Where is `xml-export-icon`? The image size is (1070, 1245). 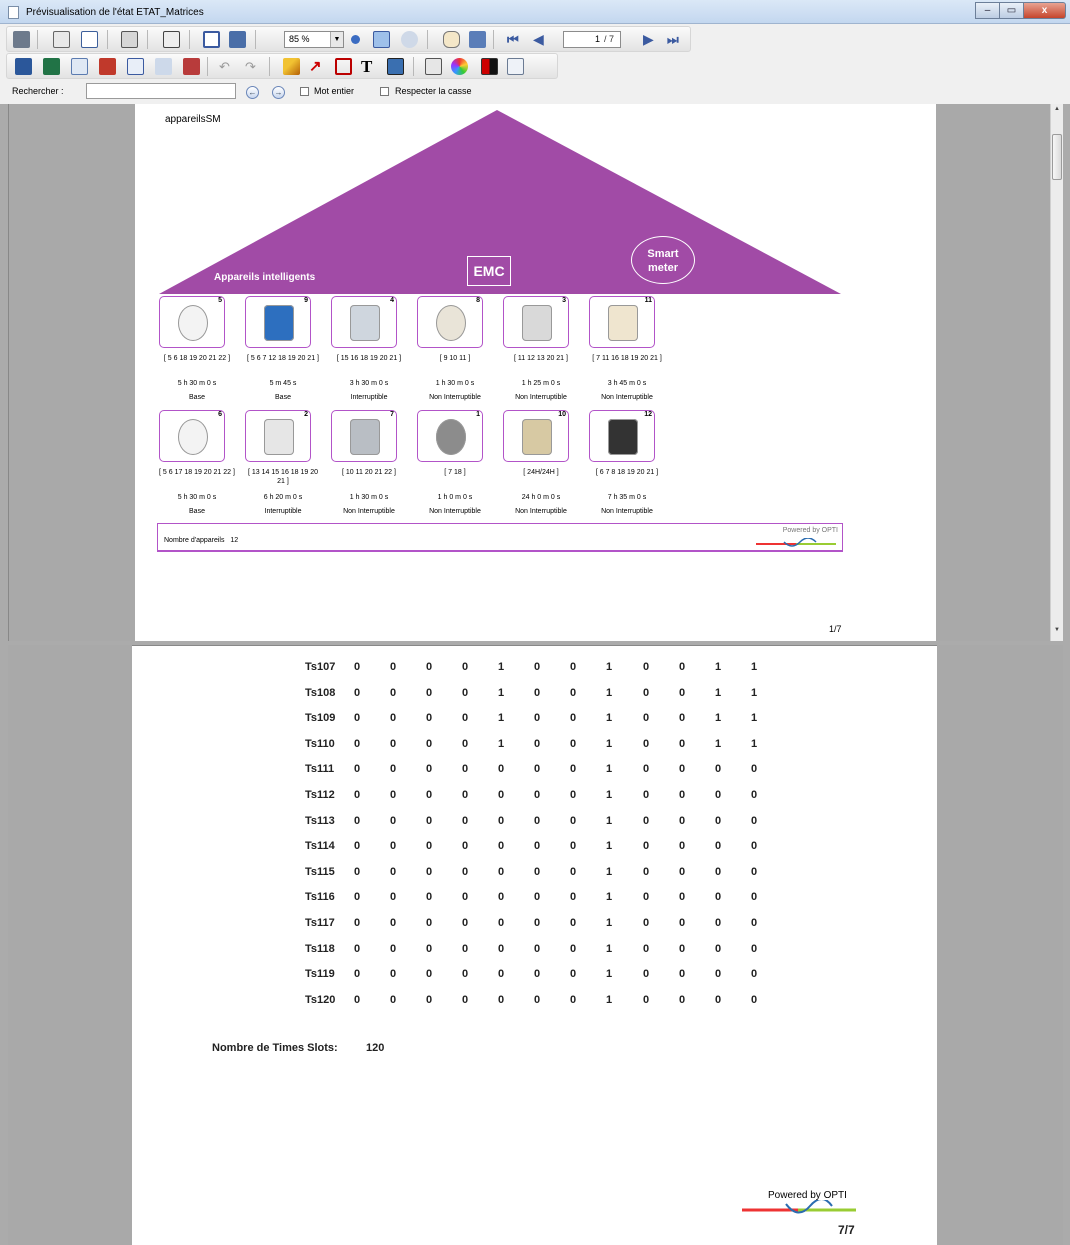 xml-export-icon is located at coordinates (135, 66).